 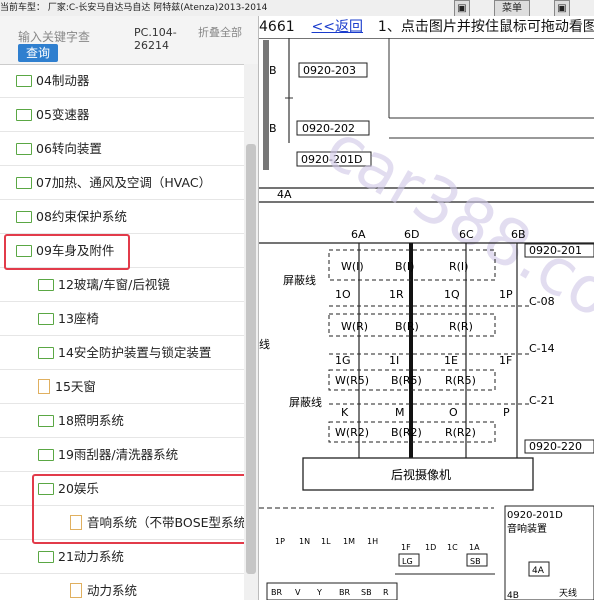 What do you see at coordinates (319, 592) in the screenshot?
I see `wire-color-code: Y` at bounding box center [319, 592].